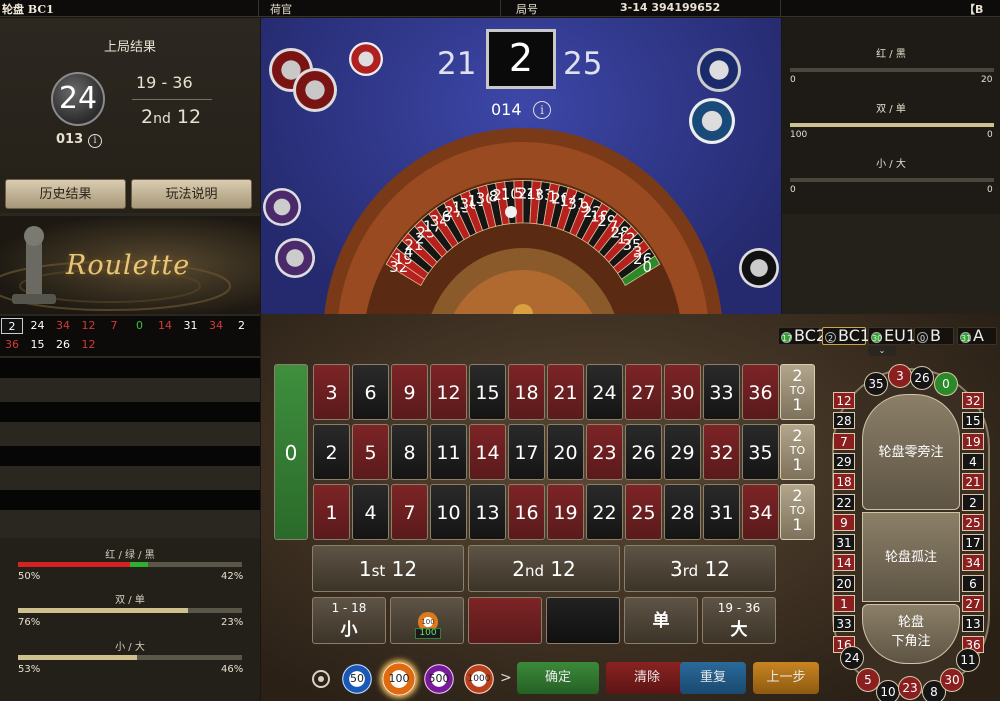  I want to click on table-tab-bc1: 2 BC1, so click(846, 336).